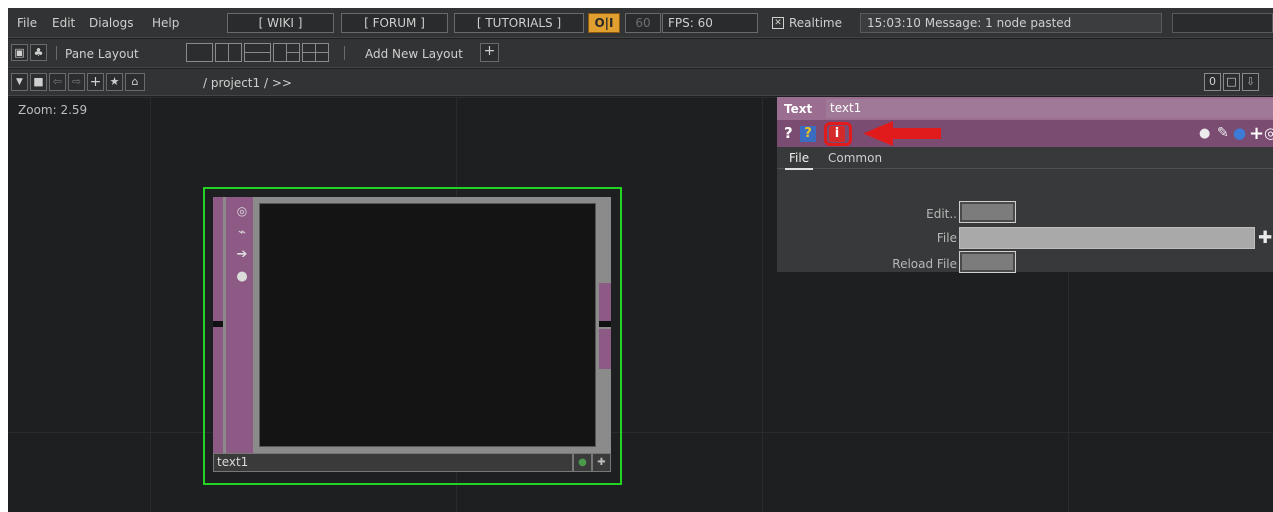 The height and width of the screenshot is (512, 1273). Describe the element at coordinates (837, 134) in the screenshot. I see `info-icon: i` at that location.